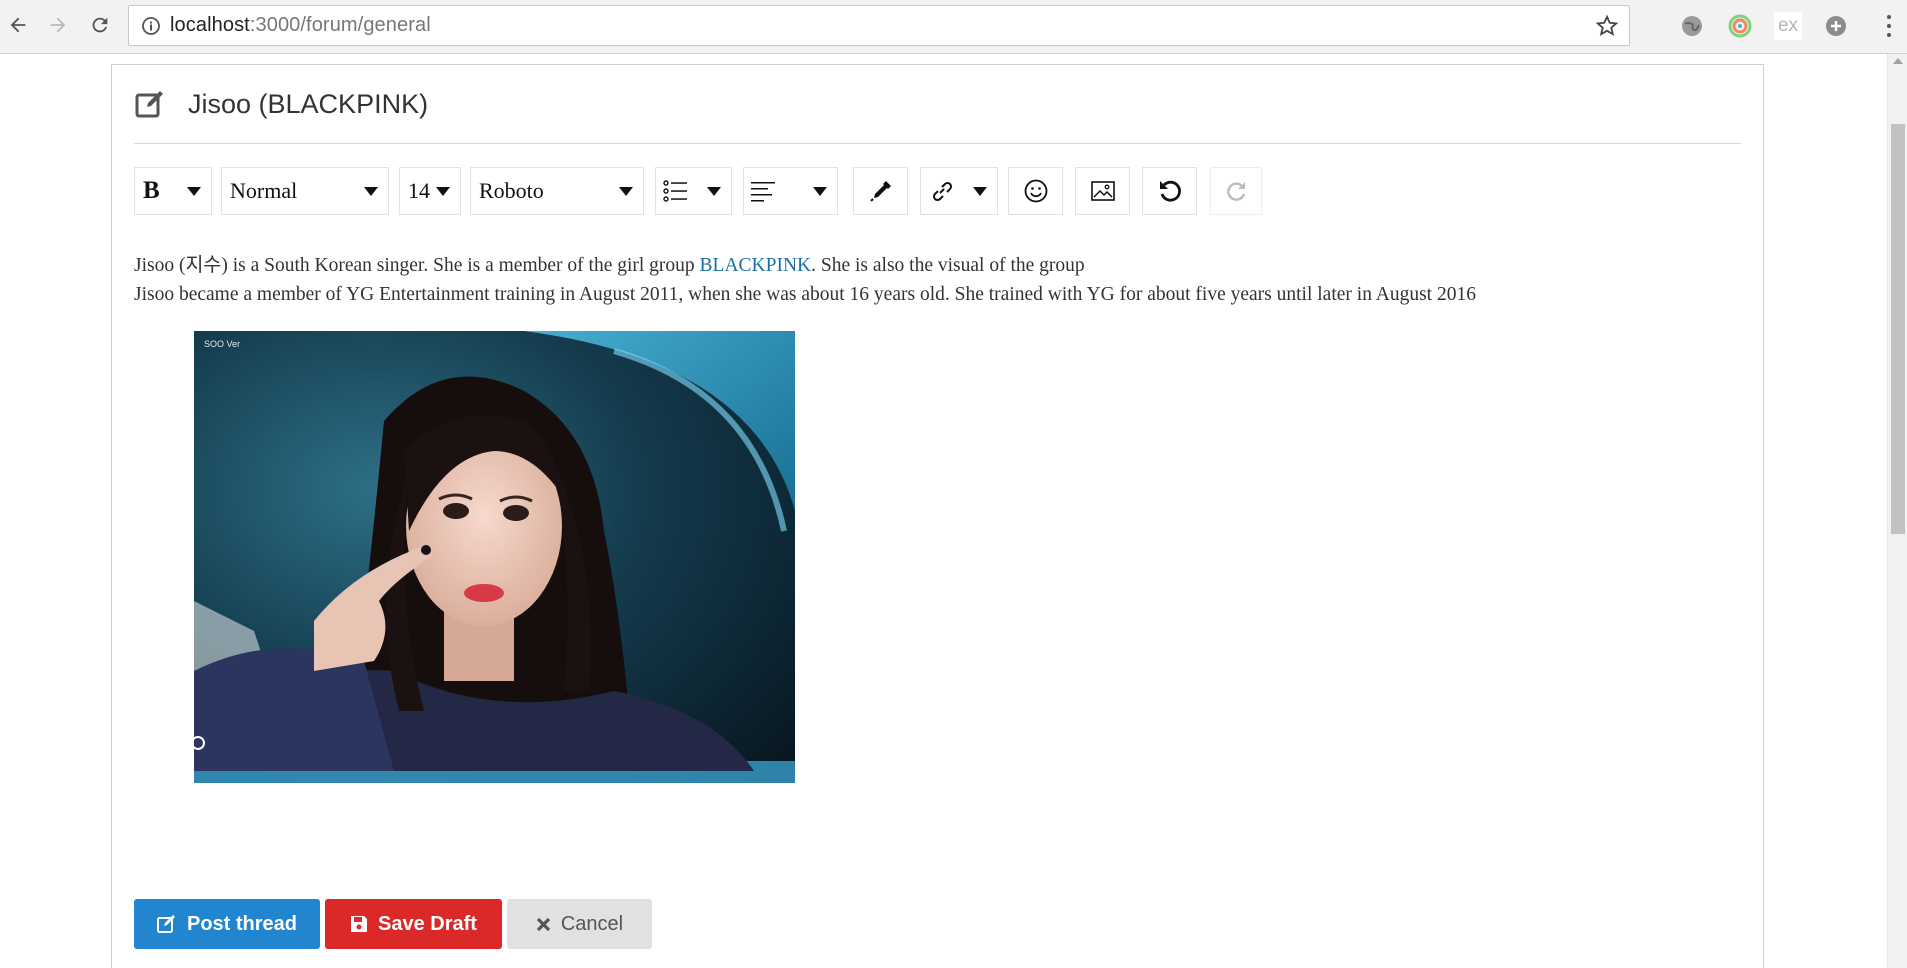 This screenshot has height=968, width=1907. Describe the element at coordinates (1740, 26) in the screenshot. I see `color-picker-extension-icon` at that location.